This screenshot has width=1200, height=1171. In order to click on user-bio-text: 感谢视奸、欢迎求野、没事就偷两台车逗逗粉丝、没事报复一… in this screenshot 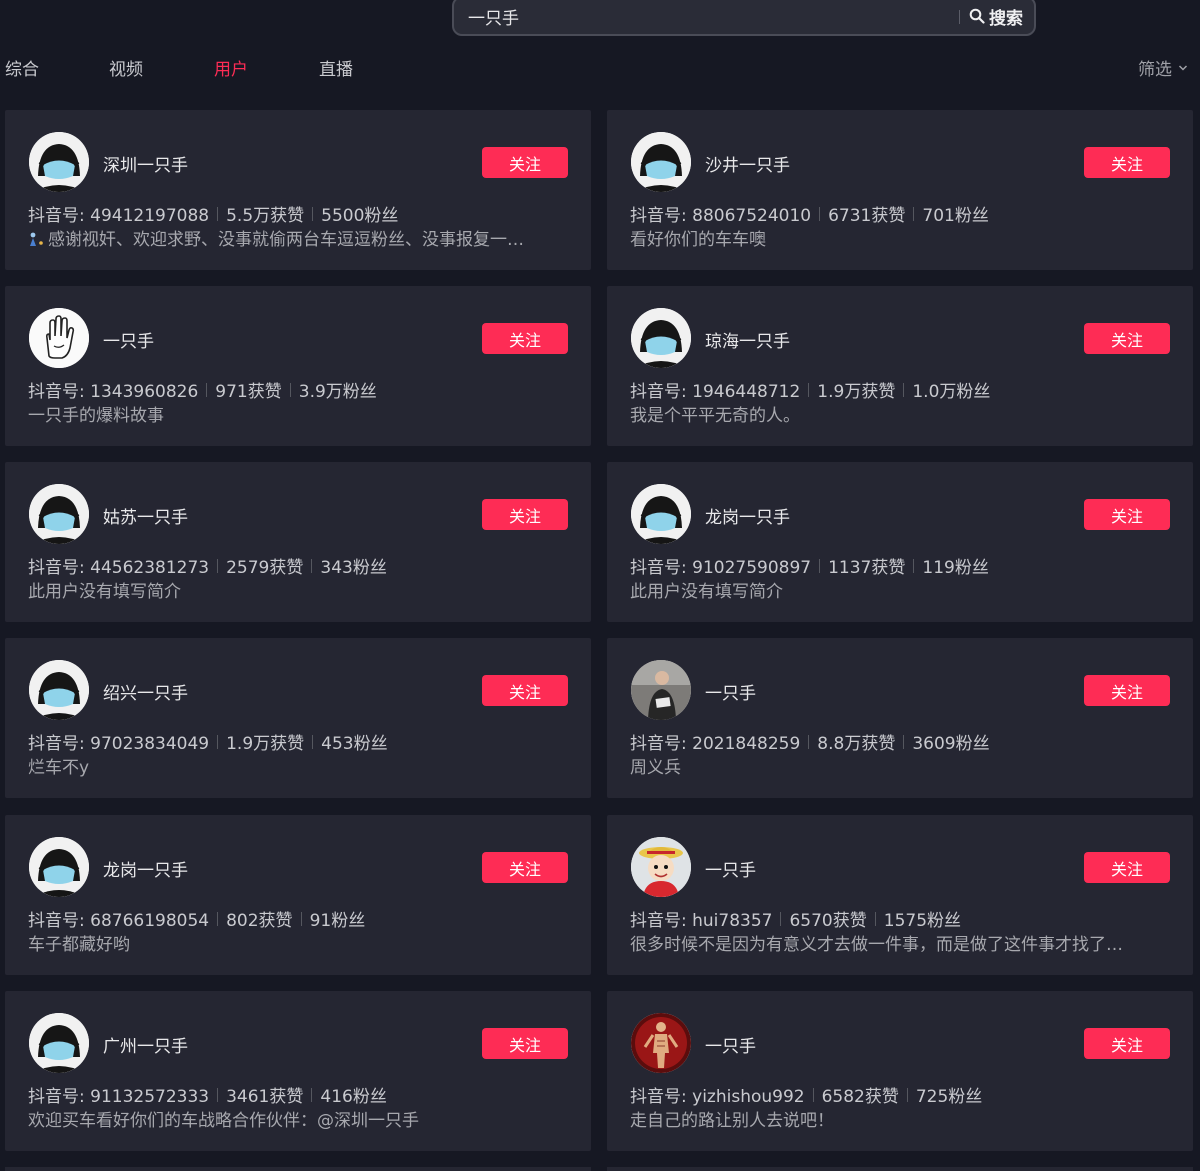, I will do `click(286, 240)`.